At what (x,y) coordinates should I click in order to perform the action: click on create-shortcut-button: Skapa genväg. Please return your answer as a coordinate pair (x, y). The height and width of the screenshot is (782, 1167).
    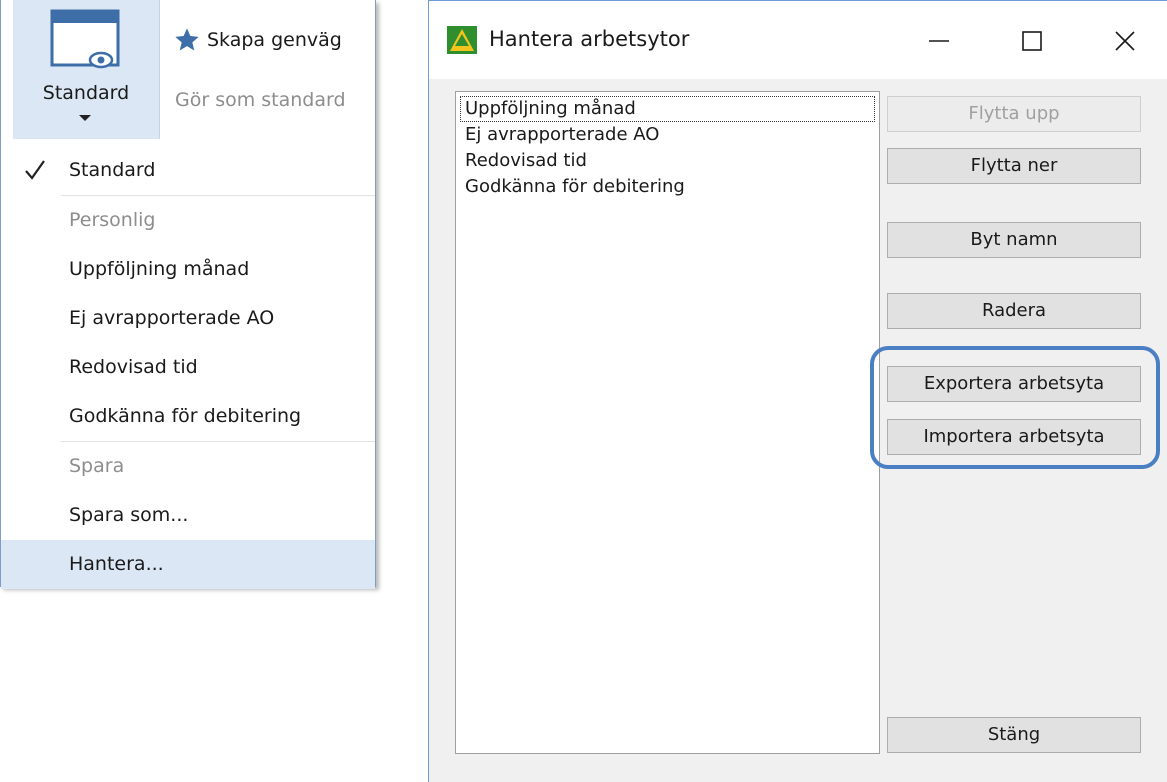
    Looking at the image, I should click on (257, 40).